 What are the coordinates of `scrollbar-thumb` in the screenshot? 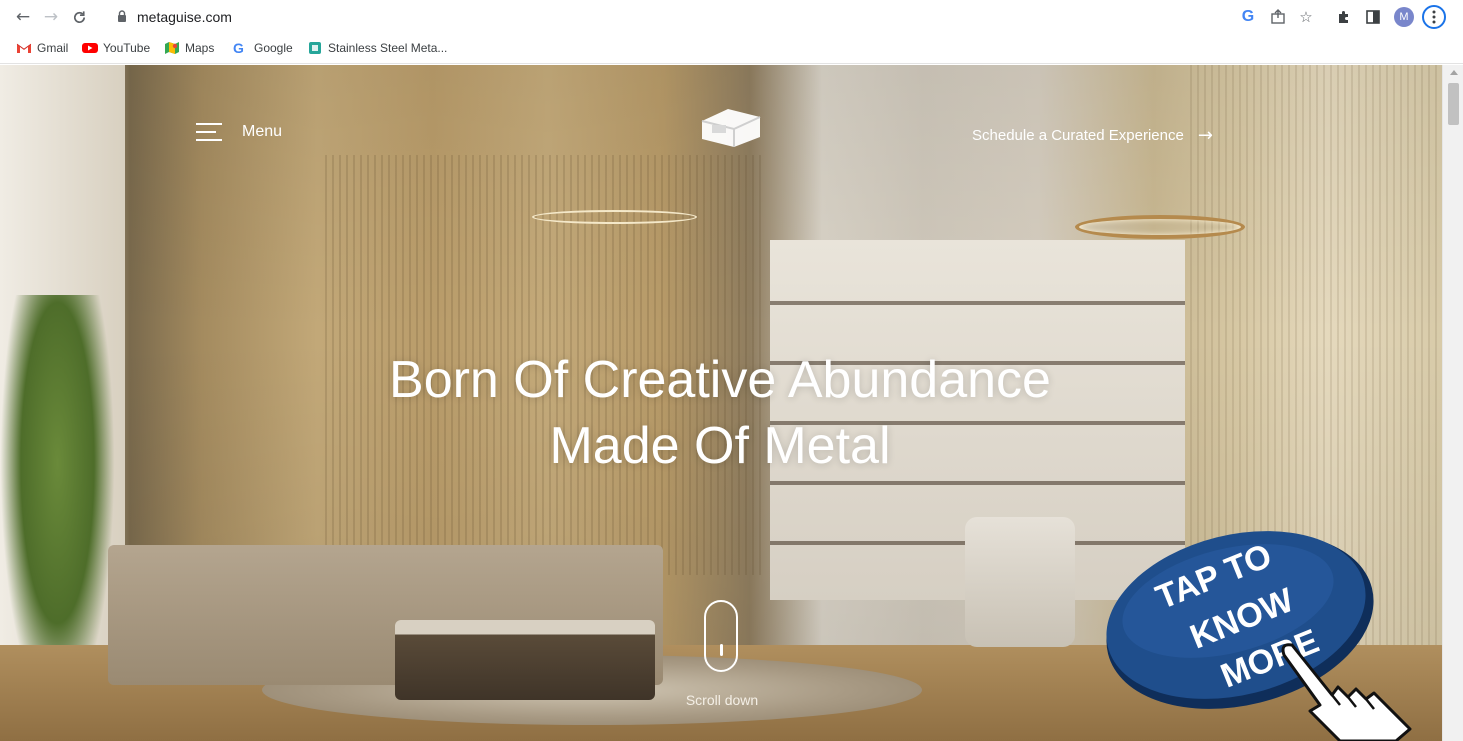 It's located at (1453, 104).